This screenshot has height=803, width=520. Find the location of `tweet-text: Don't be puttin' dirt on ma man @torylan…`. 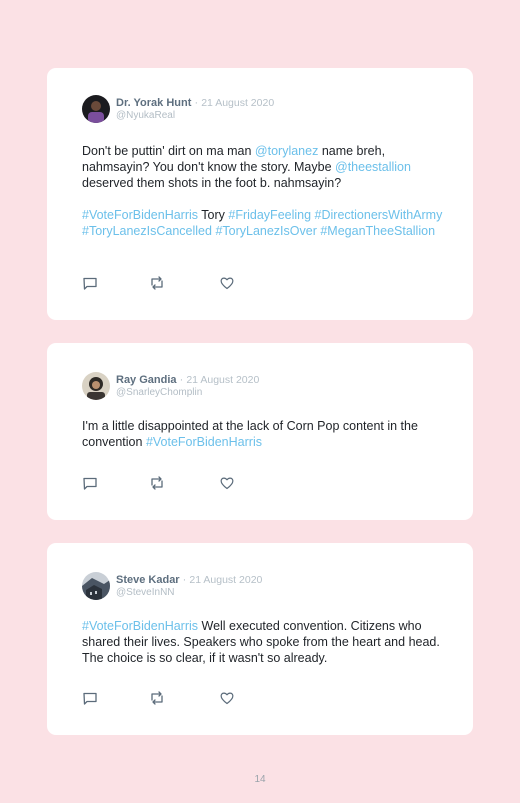

tweet-text: Don't be puttin' dirt on ma man @torylan… is located at coordinates (264, 191).